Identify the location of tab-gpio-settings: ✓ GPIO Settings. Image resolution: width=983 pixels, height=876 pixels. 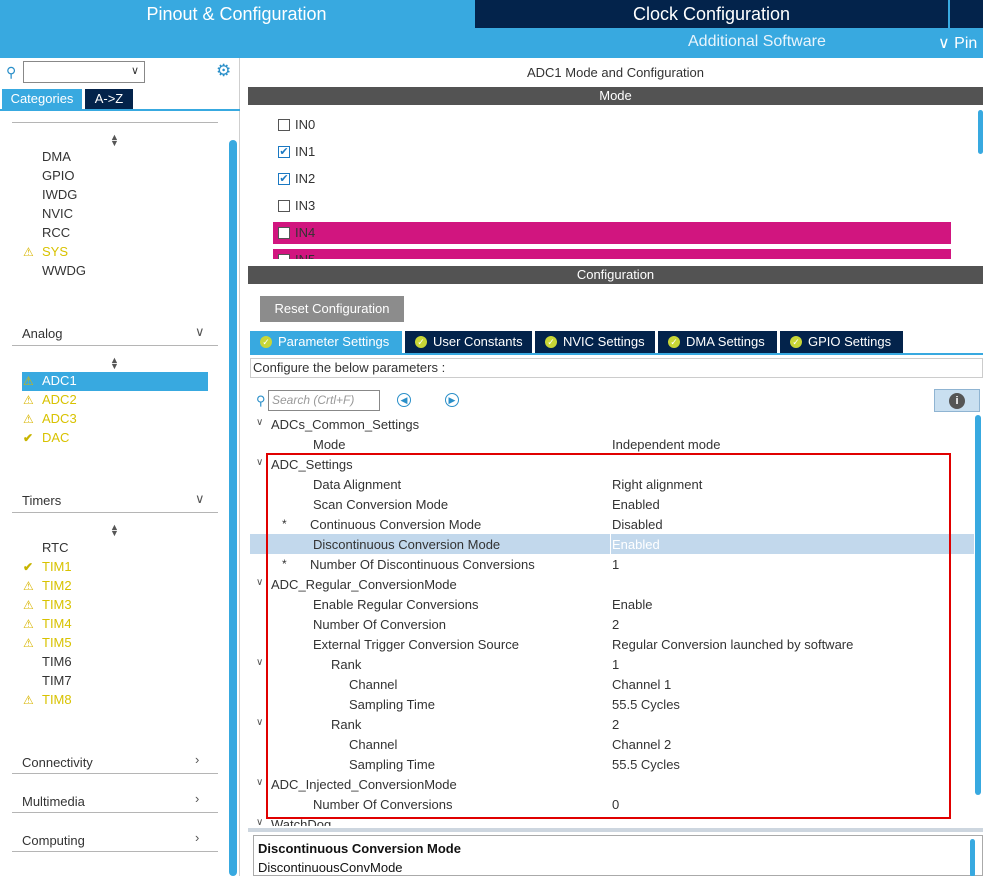
(841, 342).